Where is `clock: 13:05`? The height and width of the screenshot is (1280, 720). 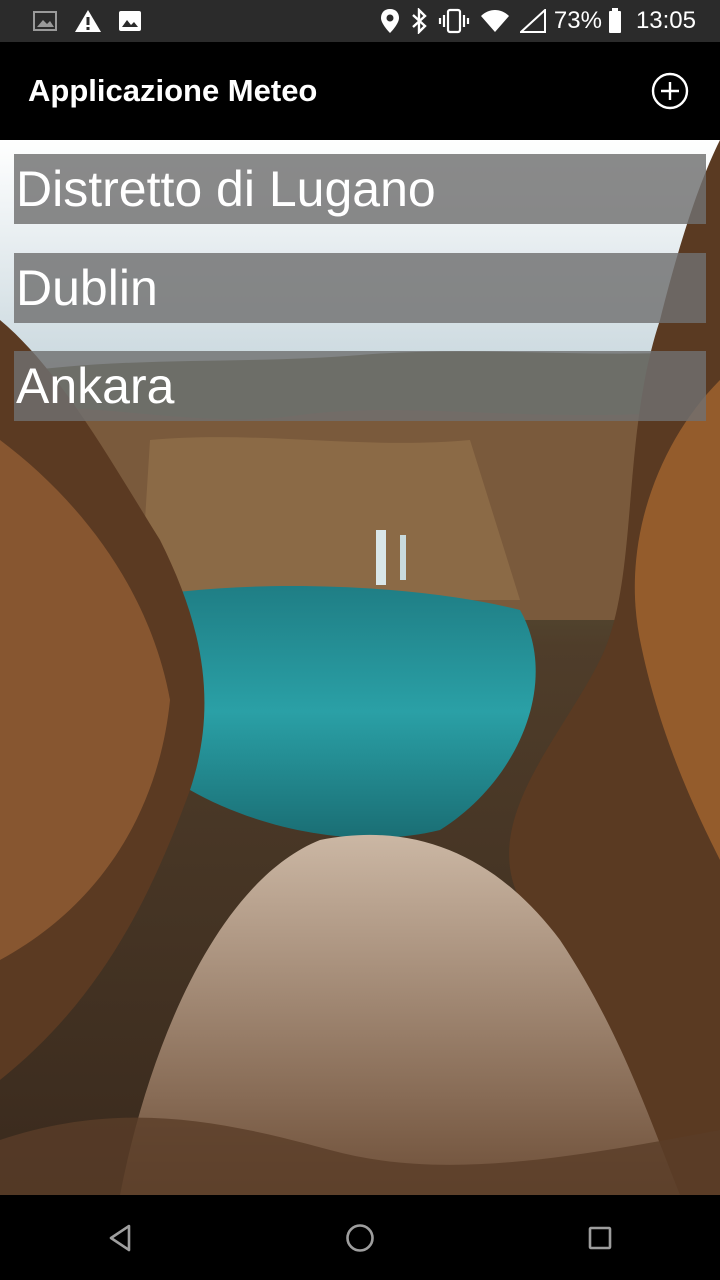 clock: 13:05 is located at coordinates (665, 20).